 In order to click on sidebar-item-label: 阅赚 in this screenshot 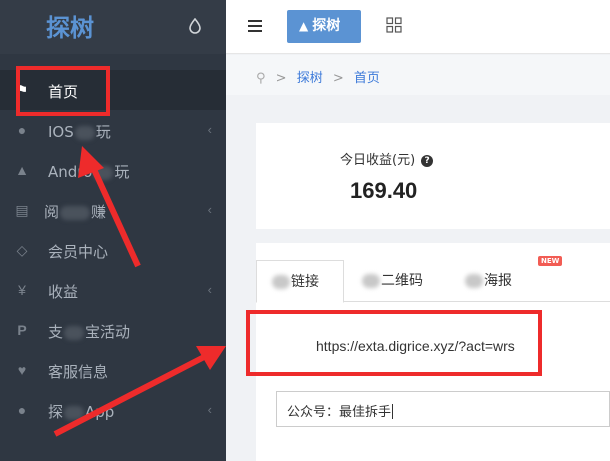, I will do `click(75, 212)`.